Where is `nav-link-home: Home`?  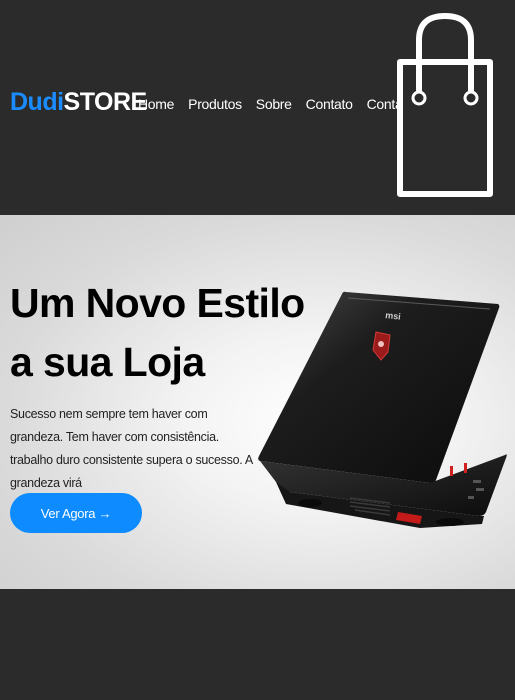 nav-link-home: Home is located at coordinates (156, 104).